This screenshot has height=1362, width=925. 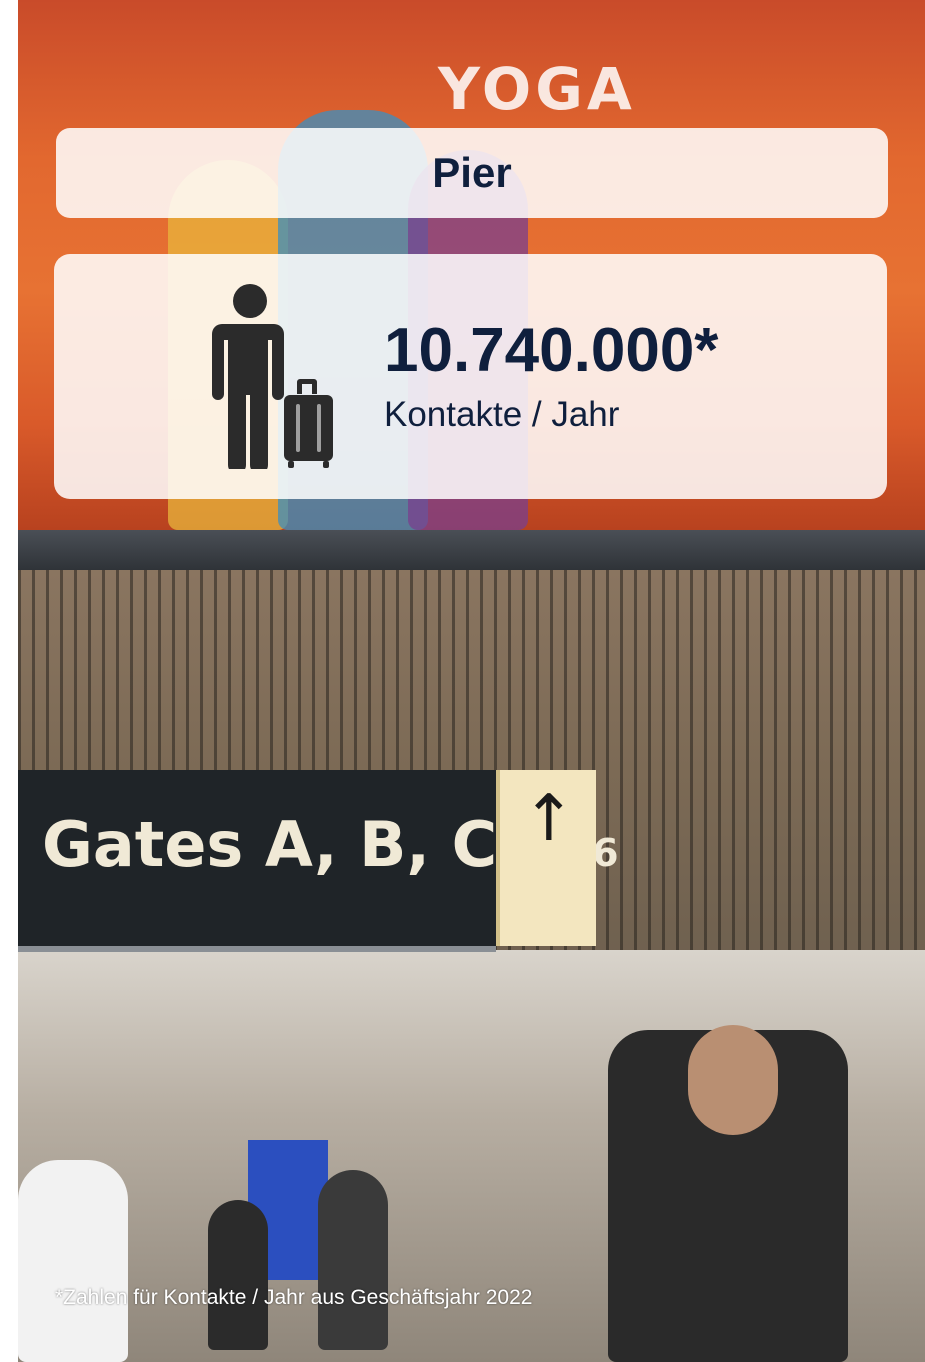 I want to click on arrow-up-icon: ↑, so click(x=549, y=819).